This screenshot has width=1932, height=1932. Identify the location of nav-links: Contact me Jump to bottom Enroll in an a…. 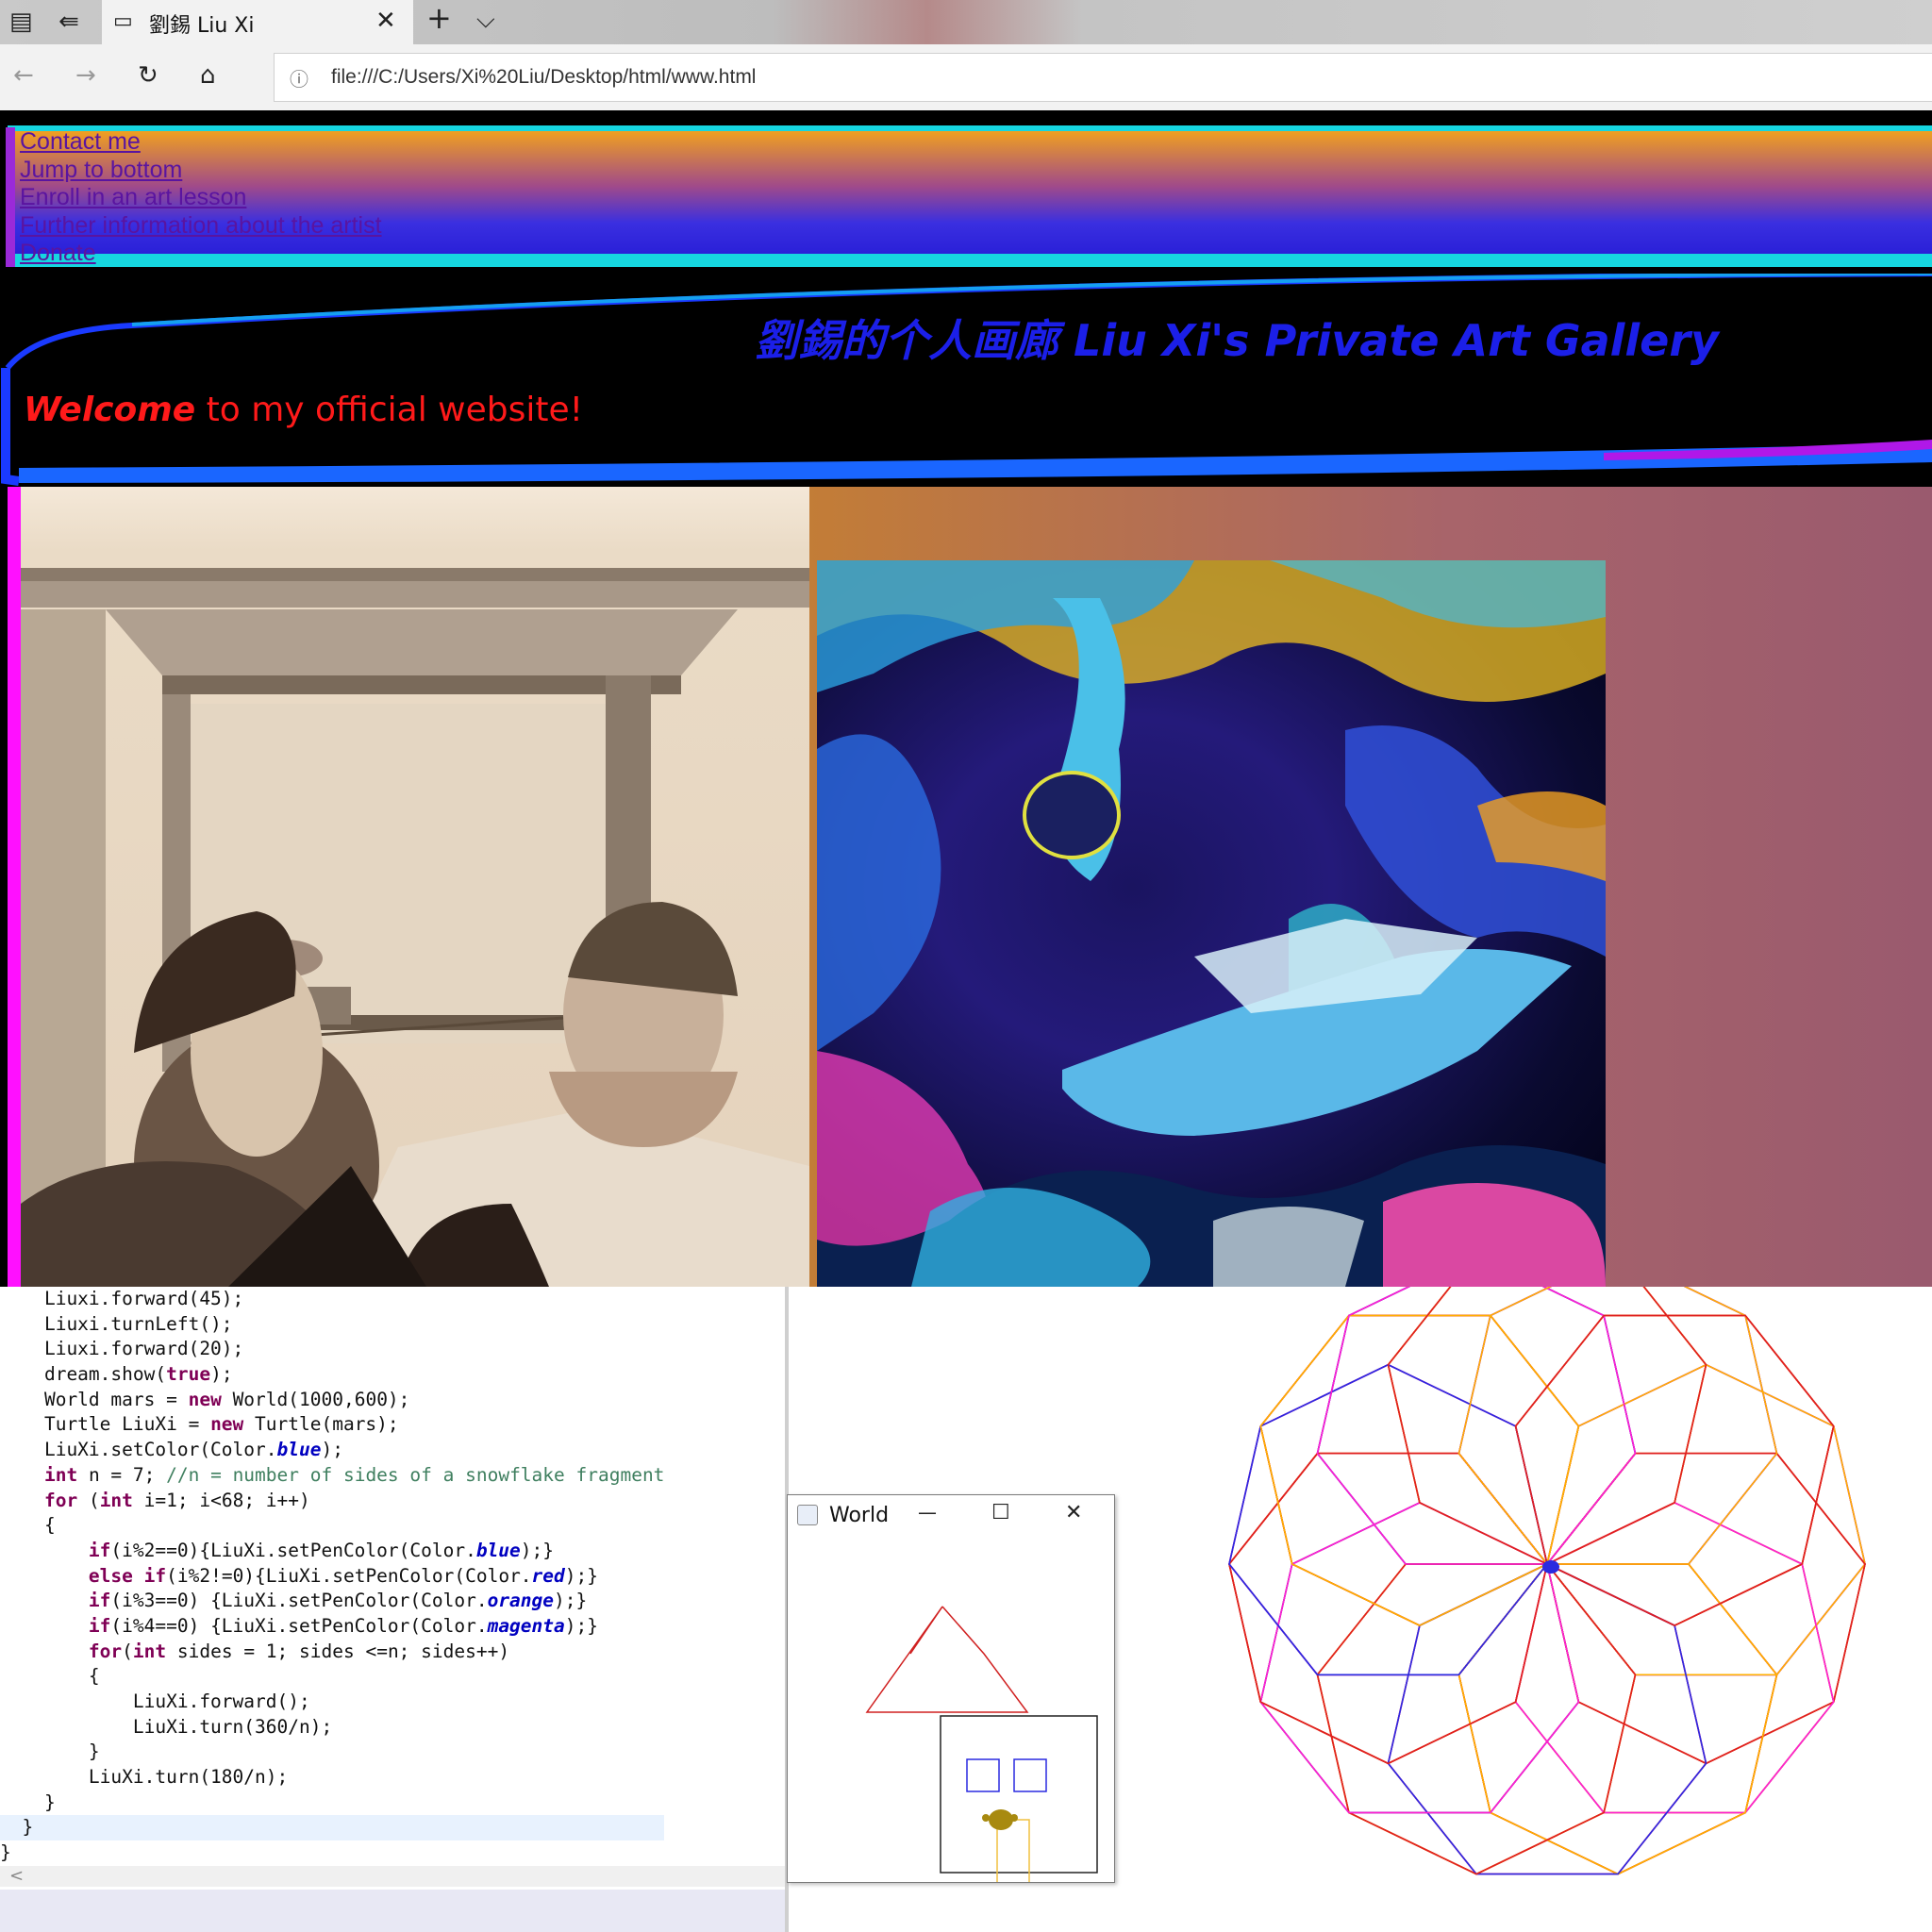
(201, 198).